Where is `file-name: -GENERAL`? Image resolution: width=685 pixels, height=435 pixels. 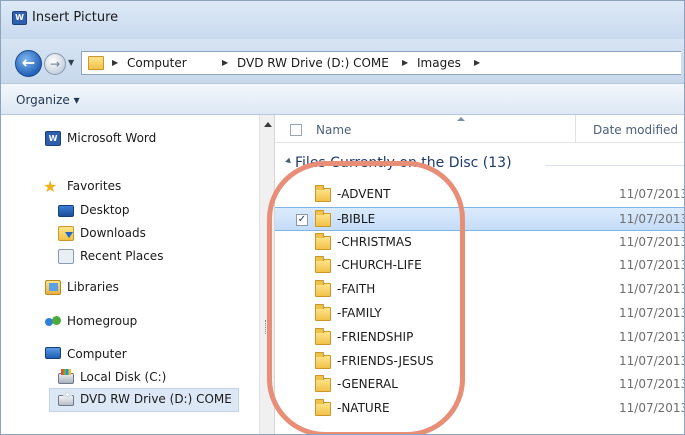 file-name: -GENERAL is located at coordinates (367, 384).